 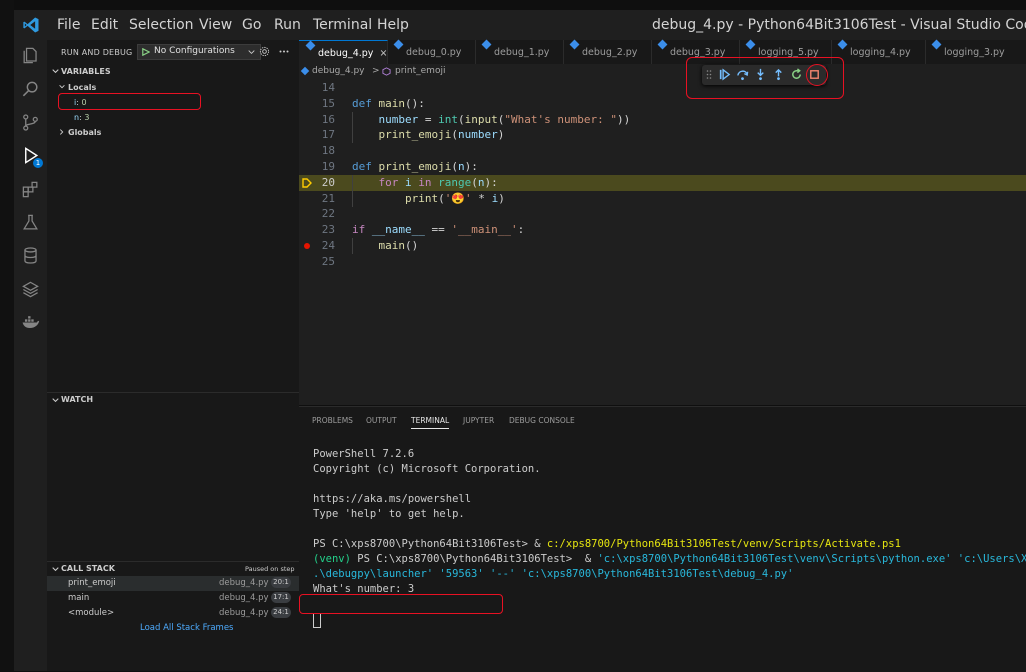 I want to click on annotation-highlight, so click(x=401, y=604).